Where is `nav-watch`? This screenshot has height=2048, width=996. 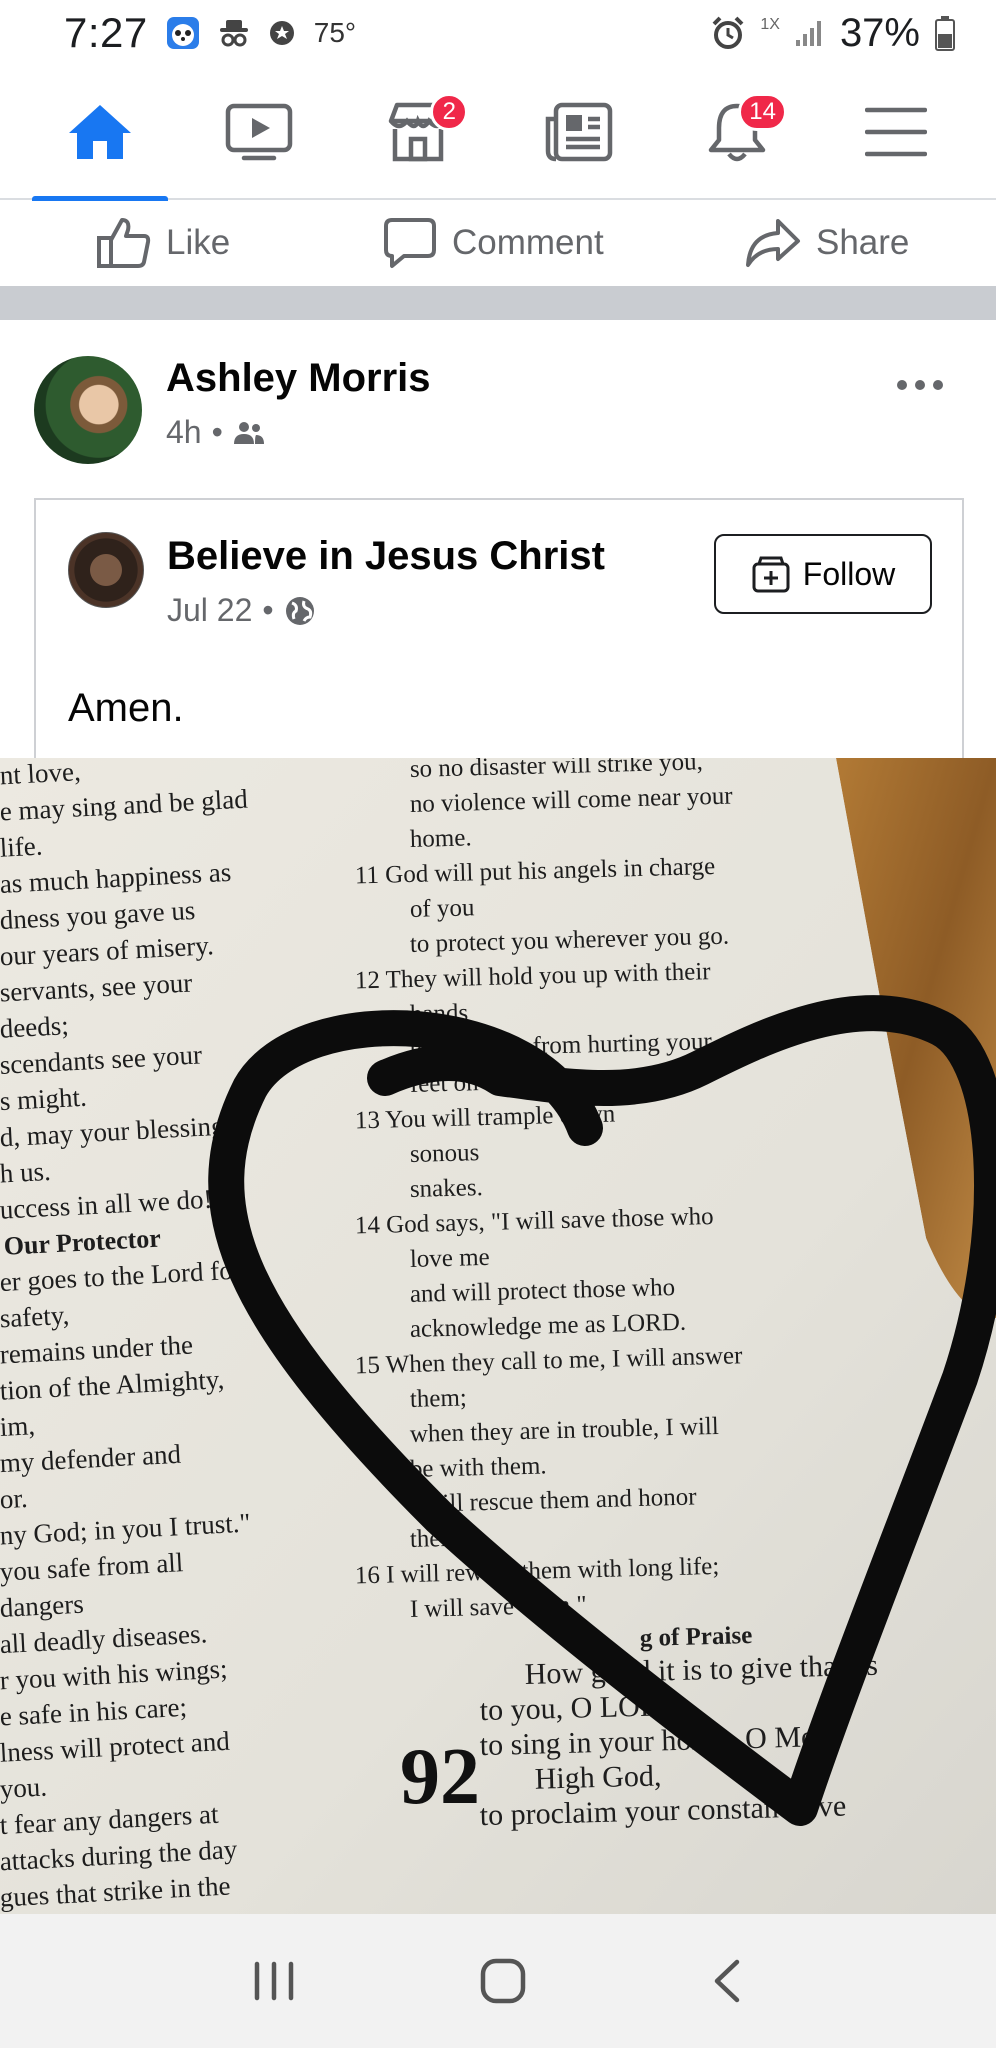 nav-watch is located at coordinates (259, 132).